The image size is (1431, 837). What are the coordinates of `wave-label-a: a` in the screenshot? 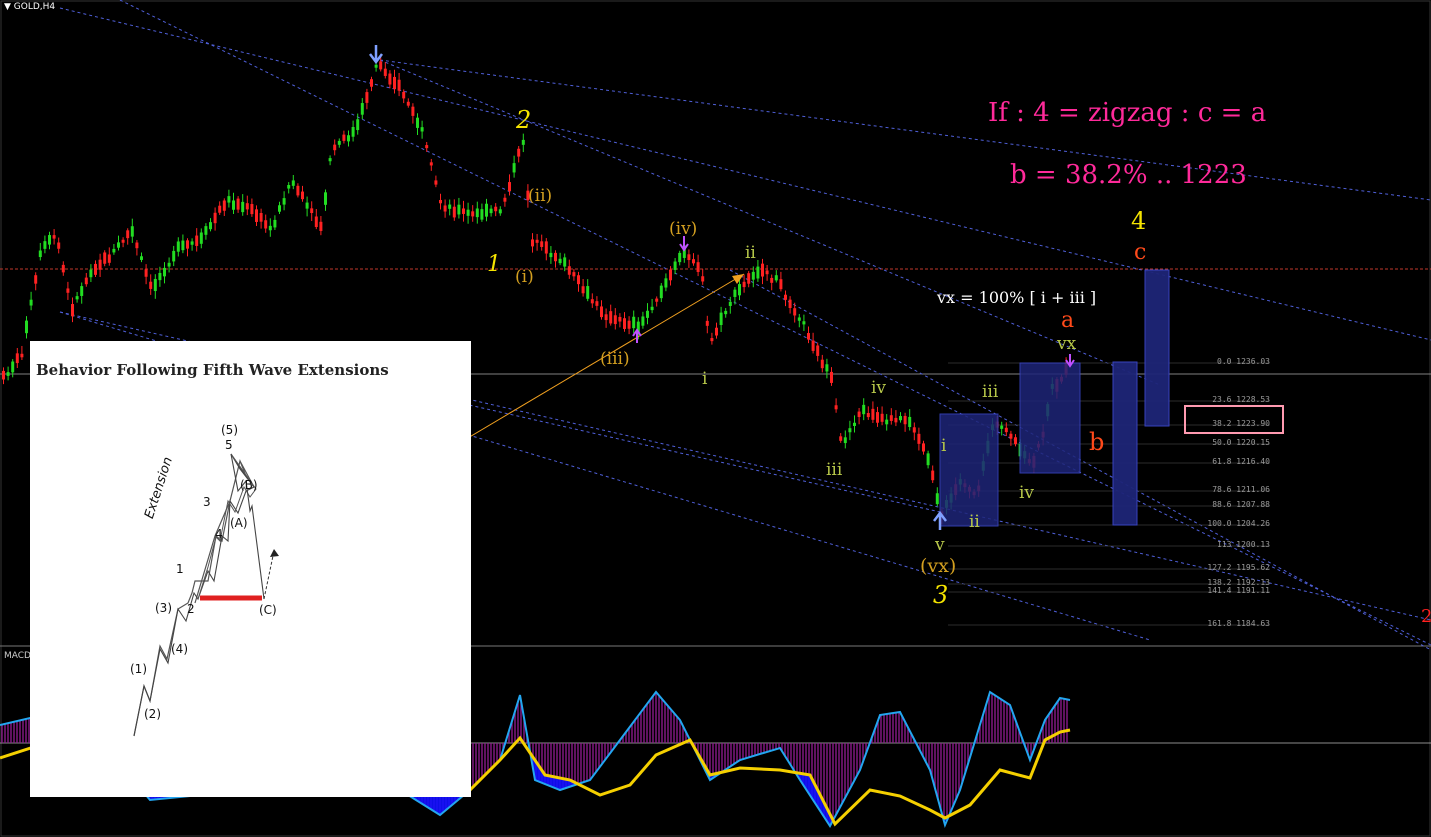 It's located at (1068, 320).